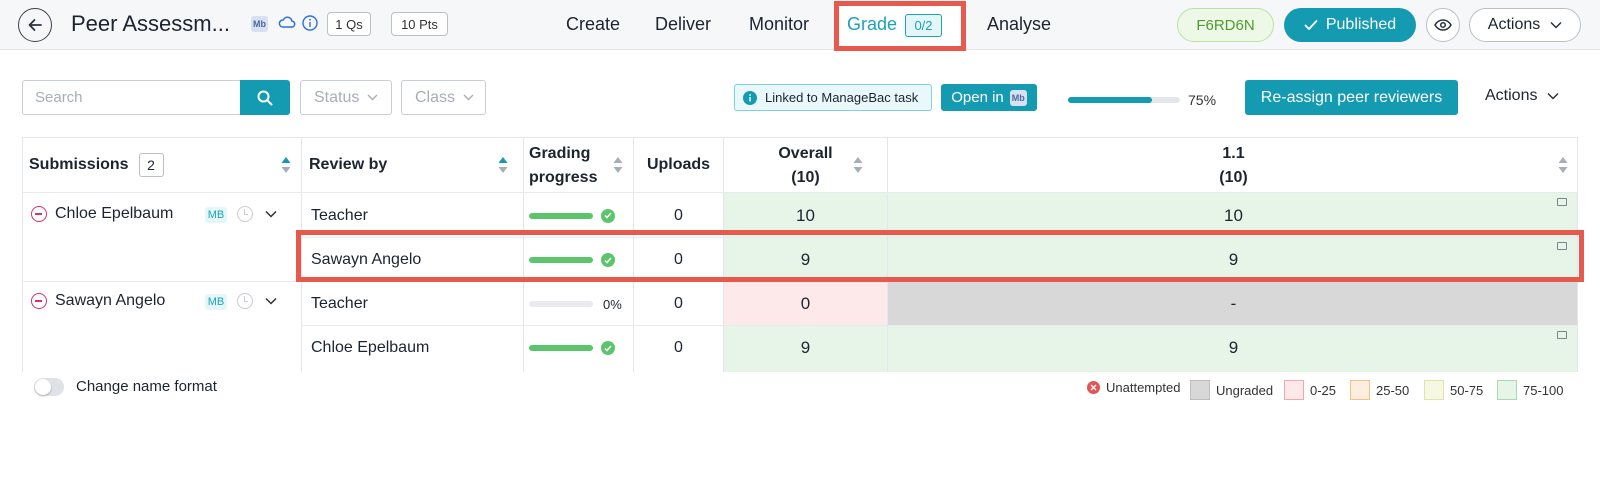 This screenshot has width=1600, height=497. Describe the element at coordinates (1511, 95) in the screenshot. I see `table-actions-label: Actions` at that location.